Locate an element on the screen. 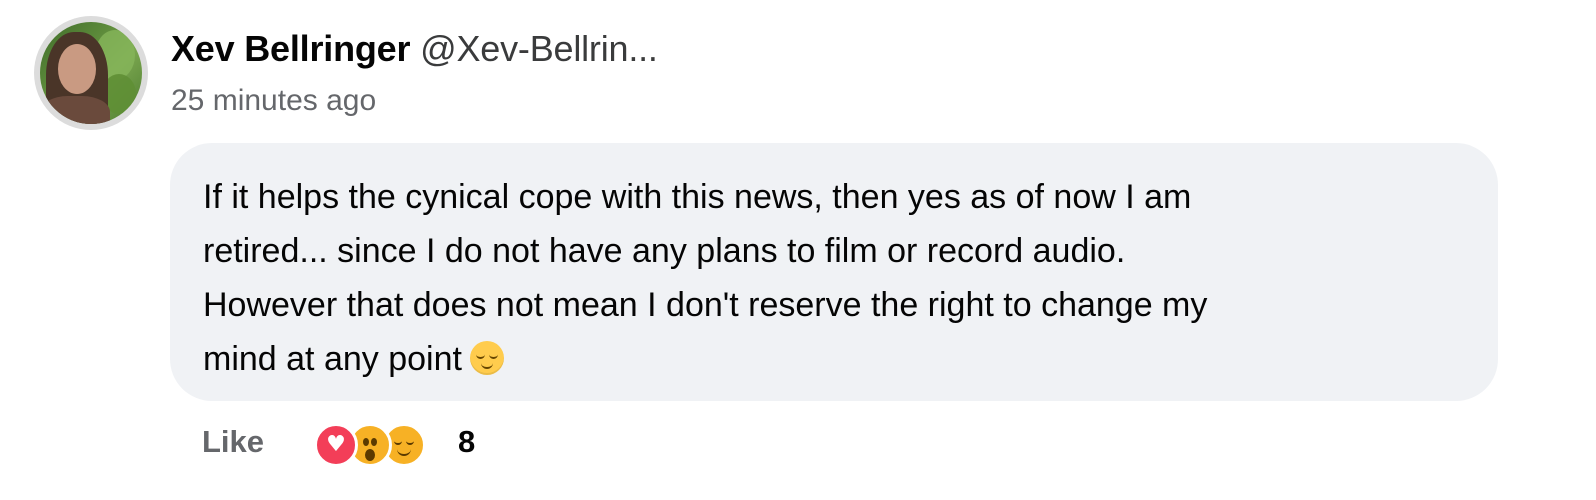 The height and width of the screenshot is (500, 1596). avatar-photo is located at coordinates (91, 73).